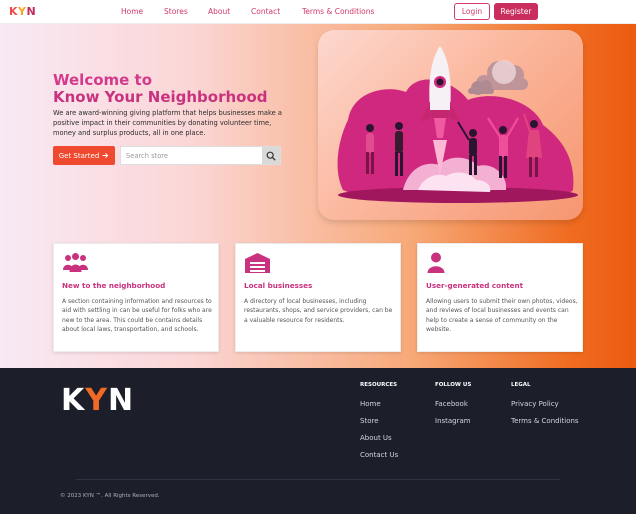  I want to click on nav-link-stores: Stores, so click(176, 11).